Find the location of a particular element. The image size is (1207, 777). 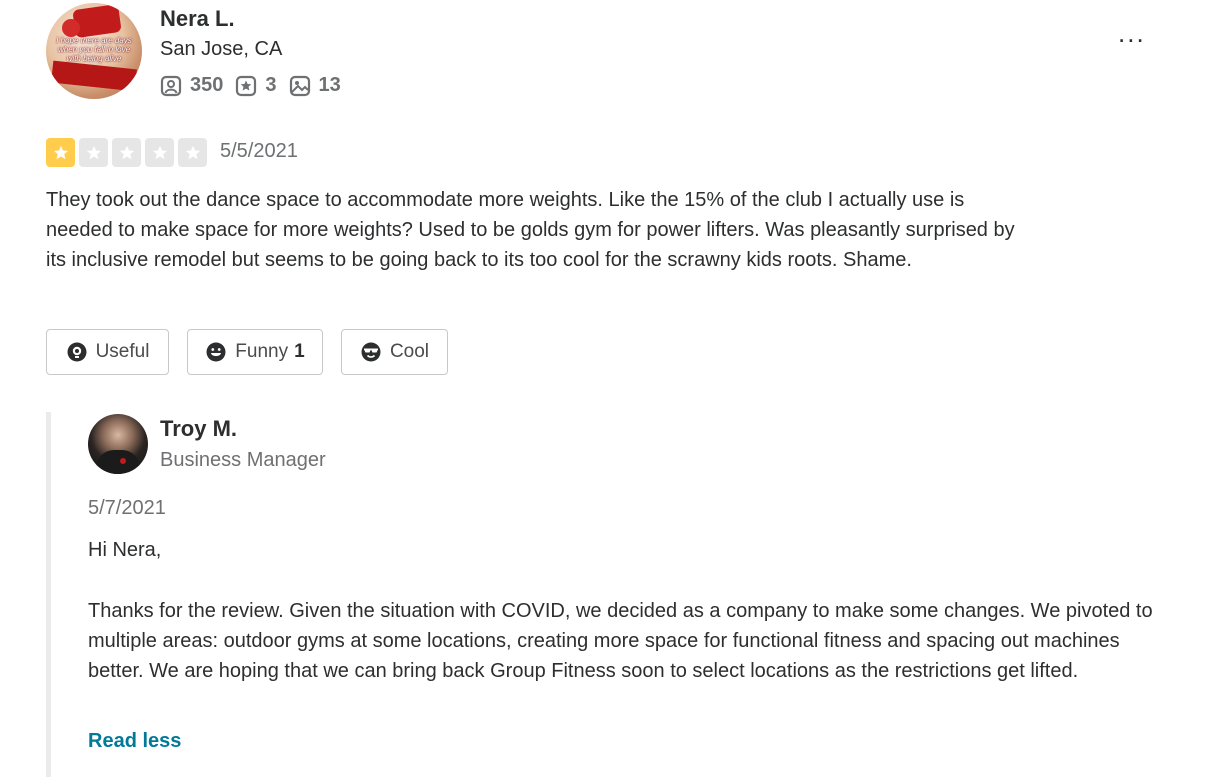

useful-button: Useful is located at coordinates (107, 352).